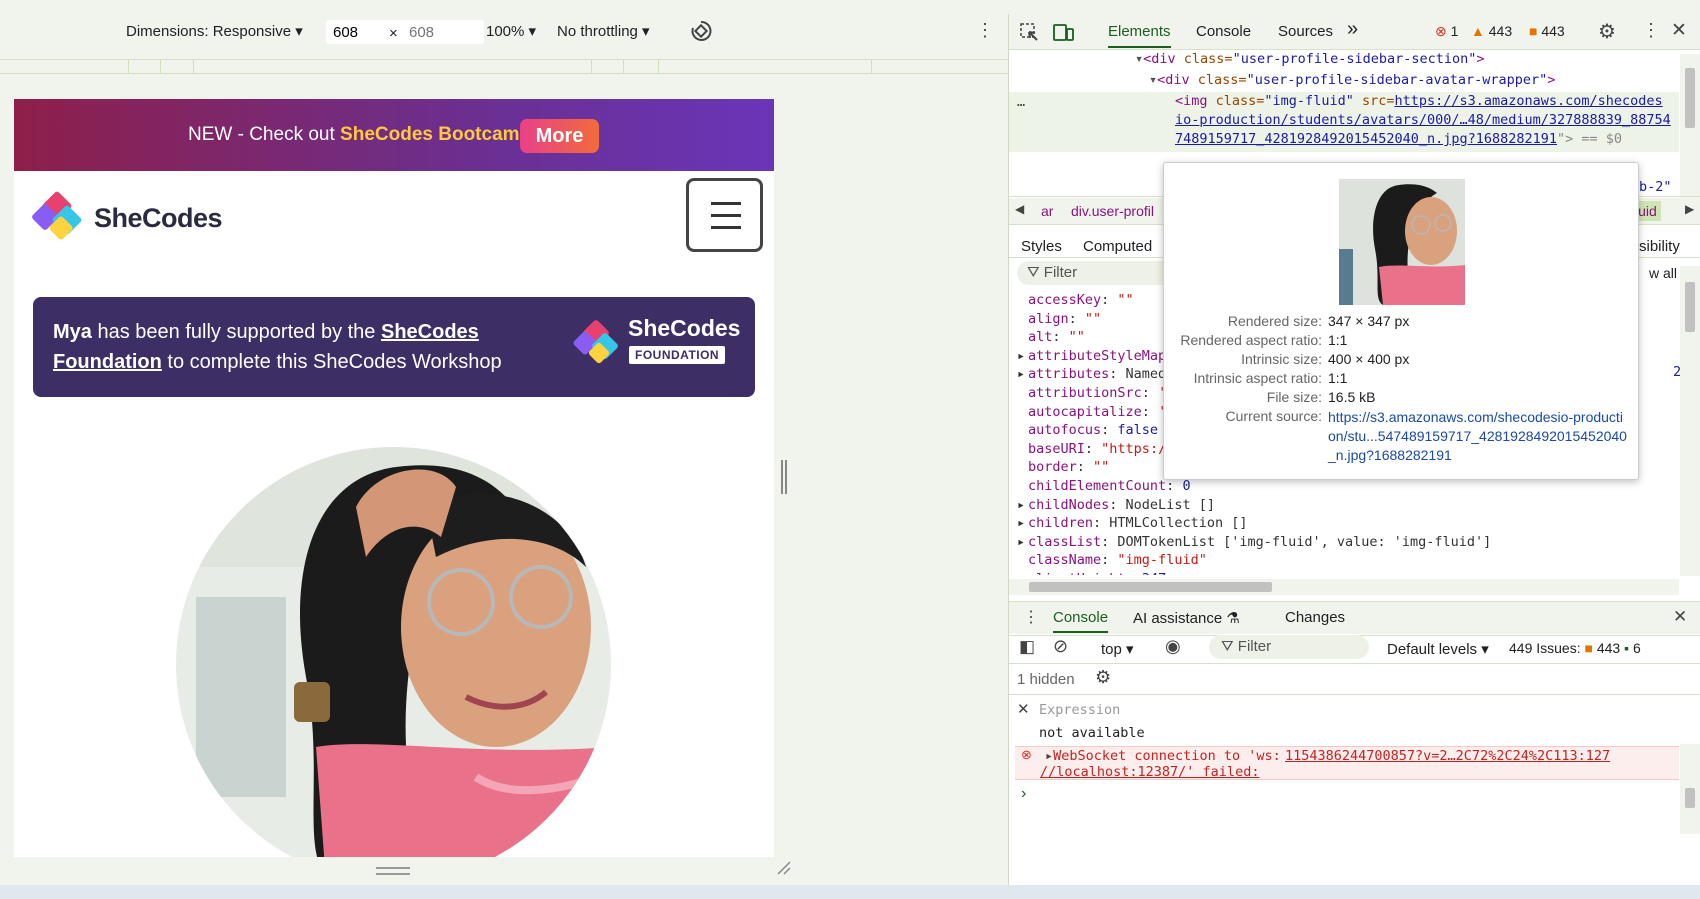 This screenshot has width=1700, height=899. What do you see at coordinates (1027, 647) in the screenshot?
I see `sidebar-toggle-icon: ◧` at bounding box center [1027, 647].